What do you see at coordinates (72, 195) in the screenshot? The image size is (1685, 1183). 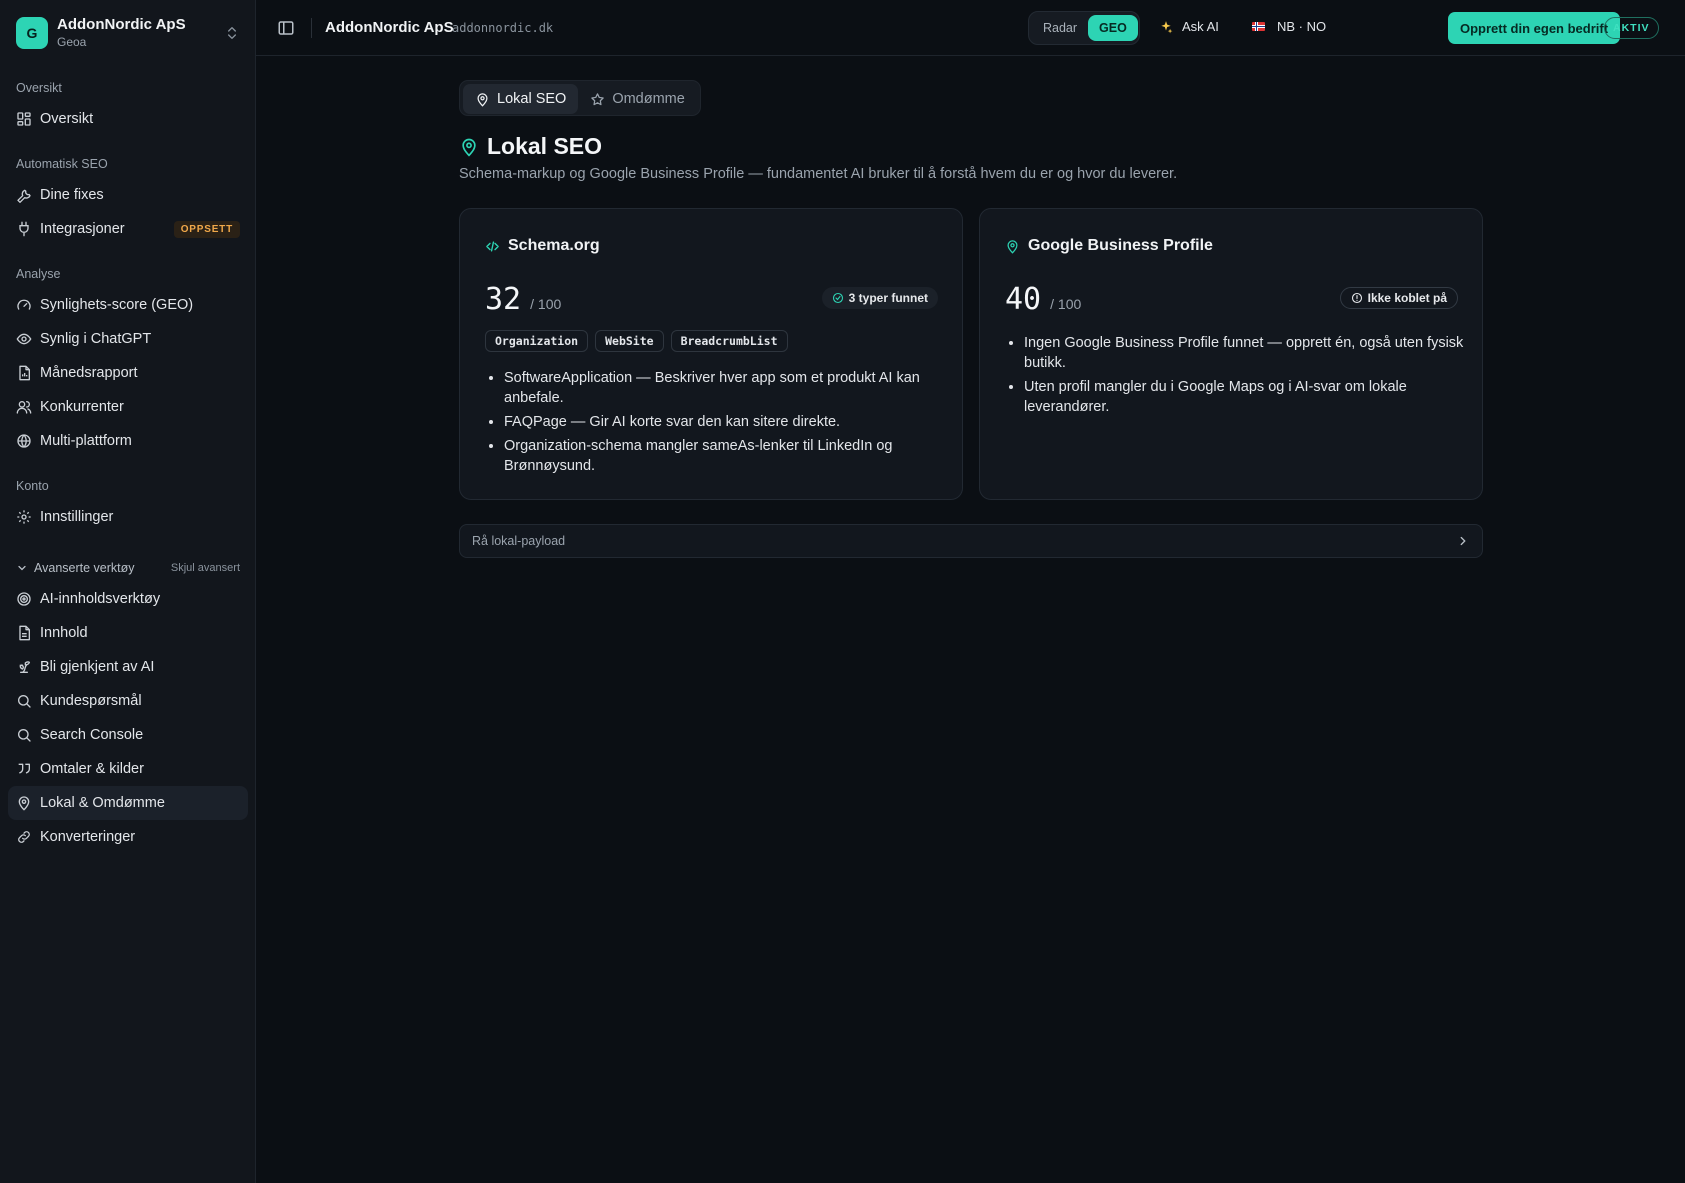 I see `sidebar-item-label: Dine fixes` at bounding box center [72, 195].